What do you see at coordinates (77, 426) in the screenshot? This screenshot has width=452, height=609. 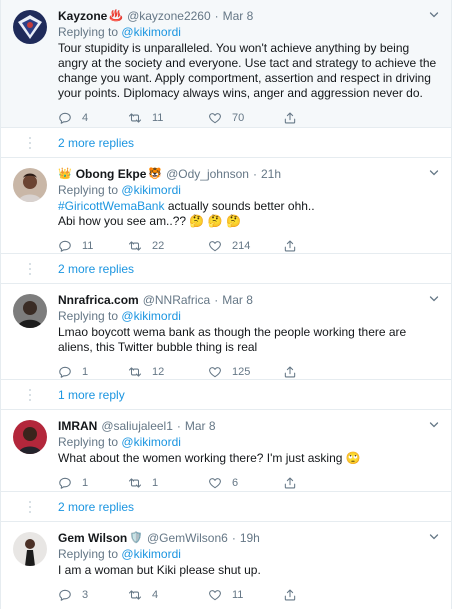 I see `display-name: IMRAN` at bounding box center [77, 426].